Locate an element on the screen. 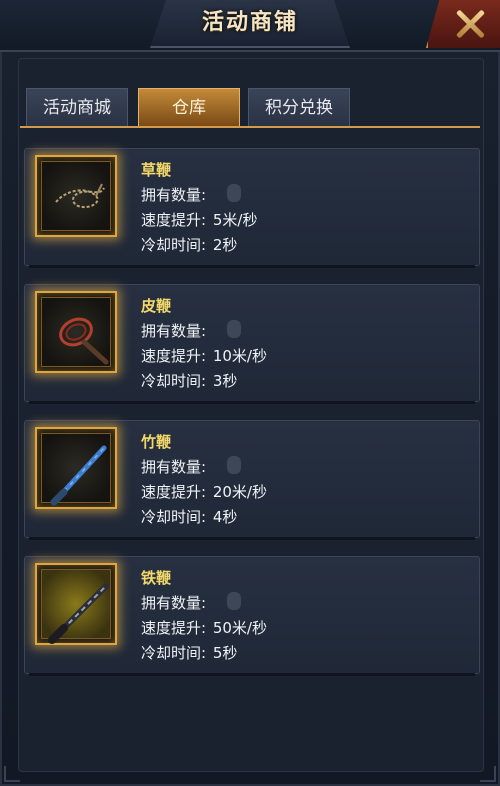 Image resolution: width=500 pixels, height=786 pixels. leather-whip-icon is located at coordinates (76, 332).